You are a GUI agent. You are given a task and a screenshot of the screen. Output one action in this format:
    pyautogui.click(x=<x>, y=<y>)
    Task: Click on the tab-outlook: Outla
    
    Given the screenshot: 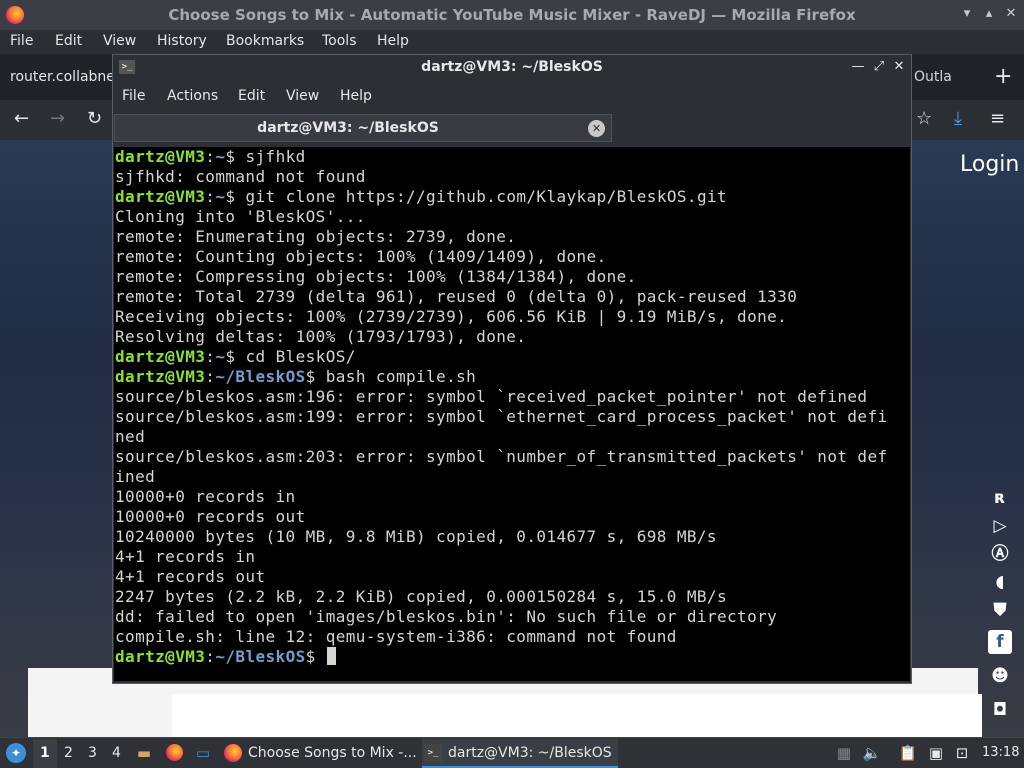 What is the action you would take?
    pyautogui.click(x=933, y=77)
    